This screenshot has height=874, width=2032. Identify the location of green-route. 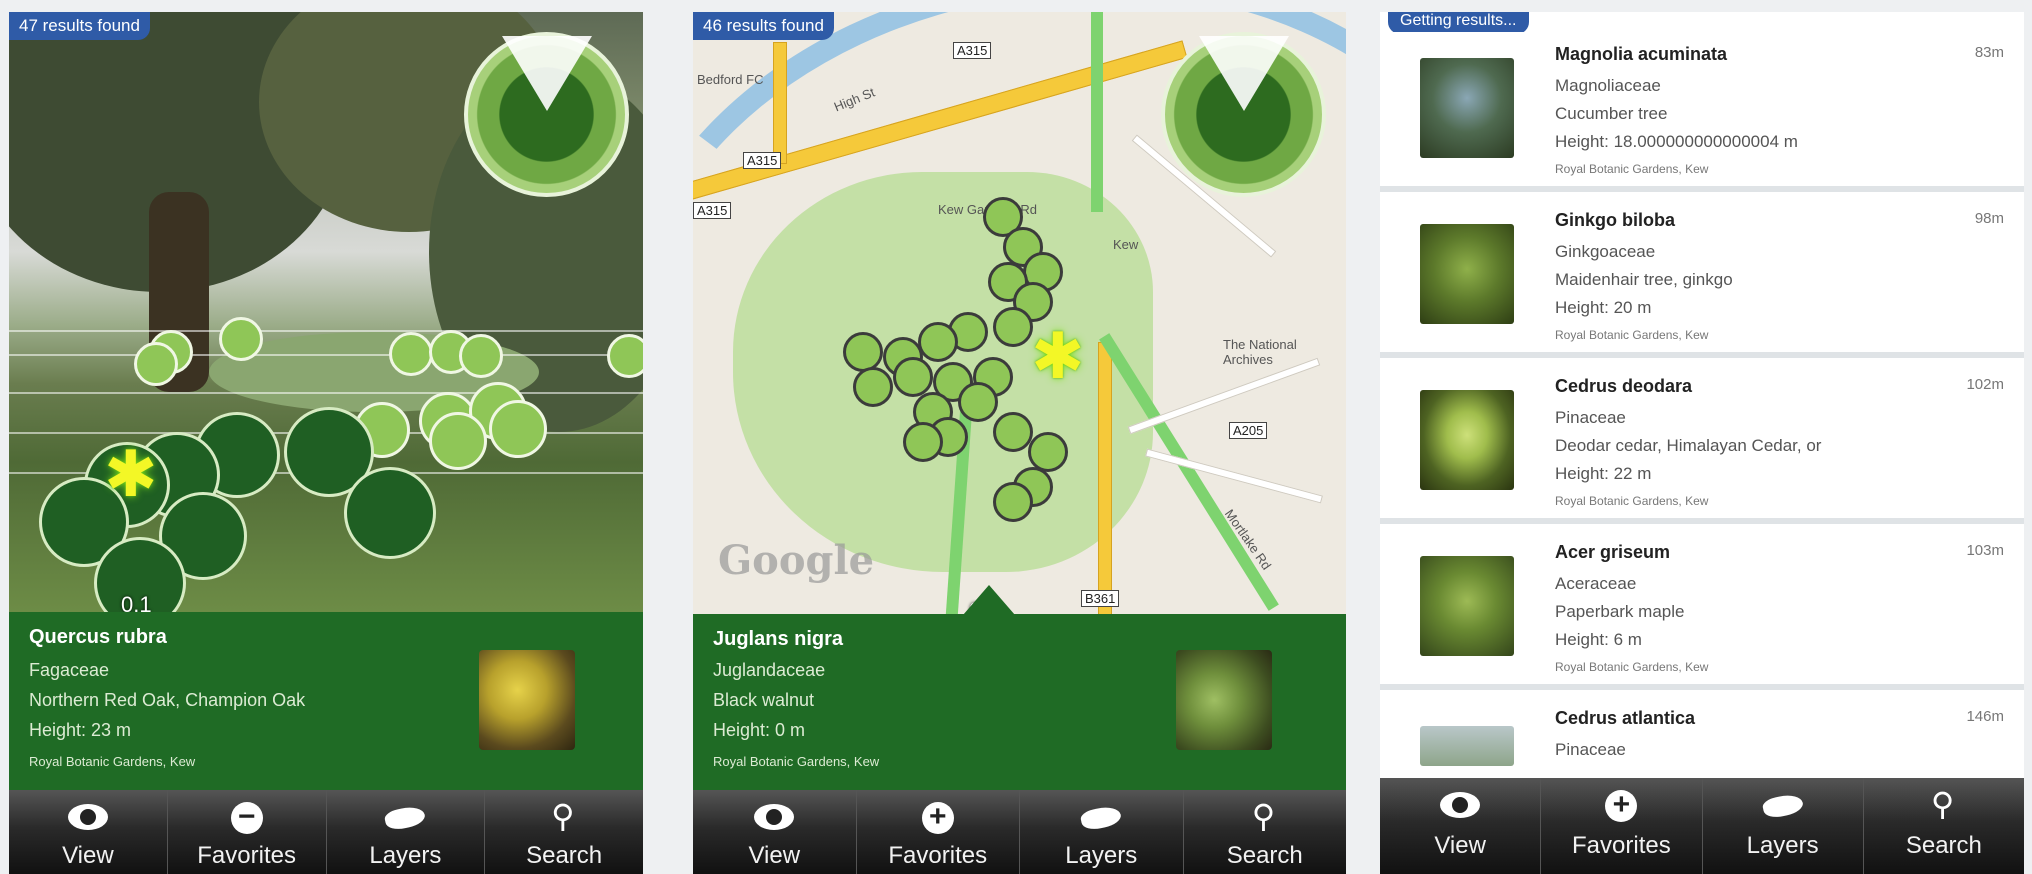
(1097, 112).